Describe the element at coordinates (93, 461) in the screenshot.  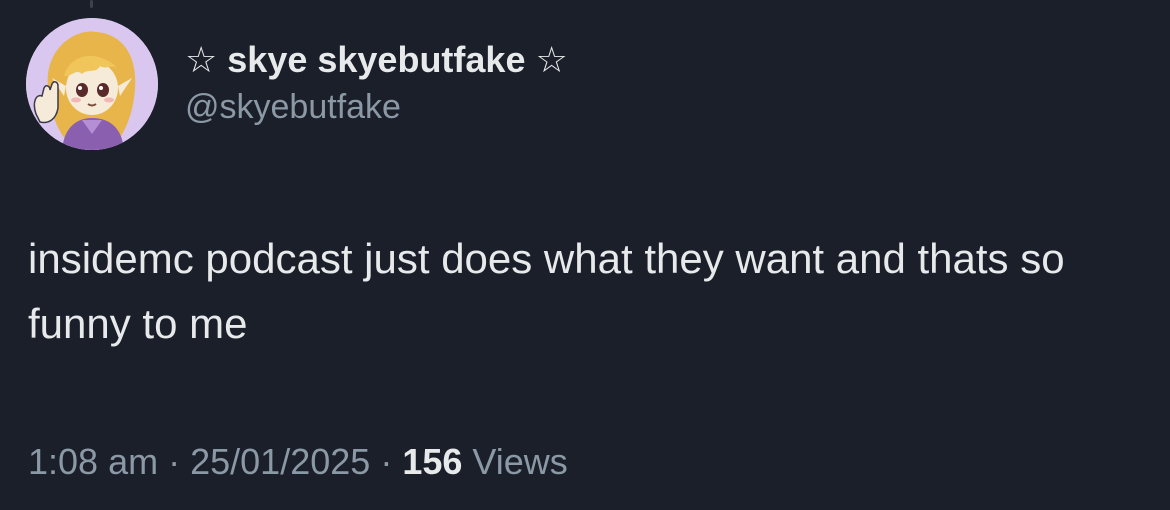
I see `tweet-time: 1:08 am` at that location.